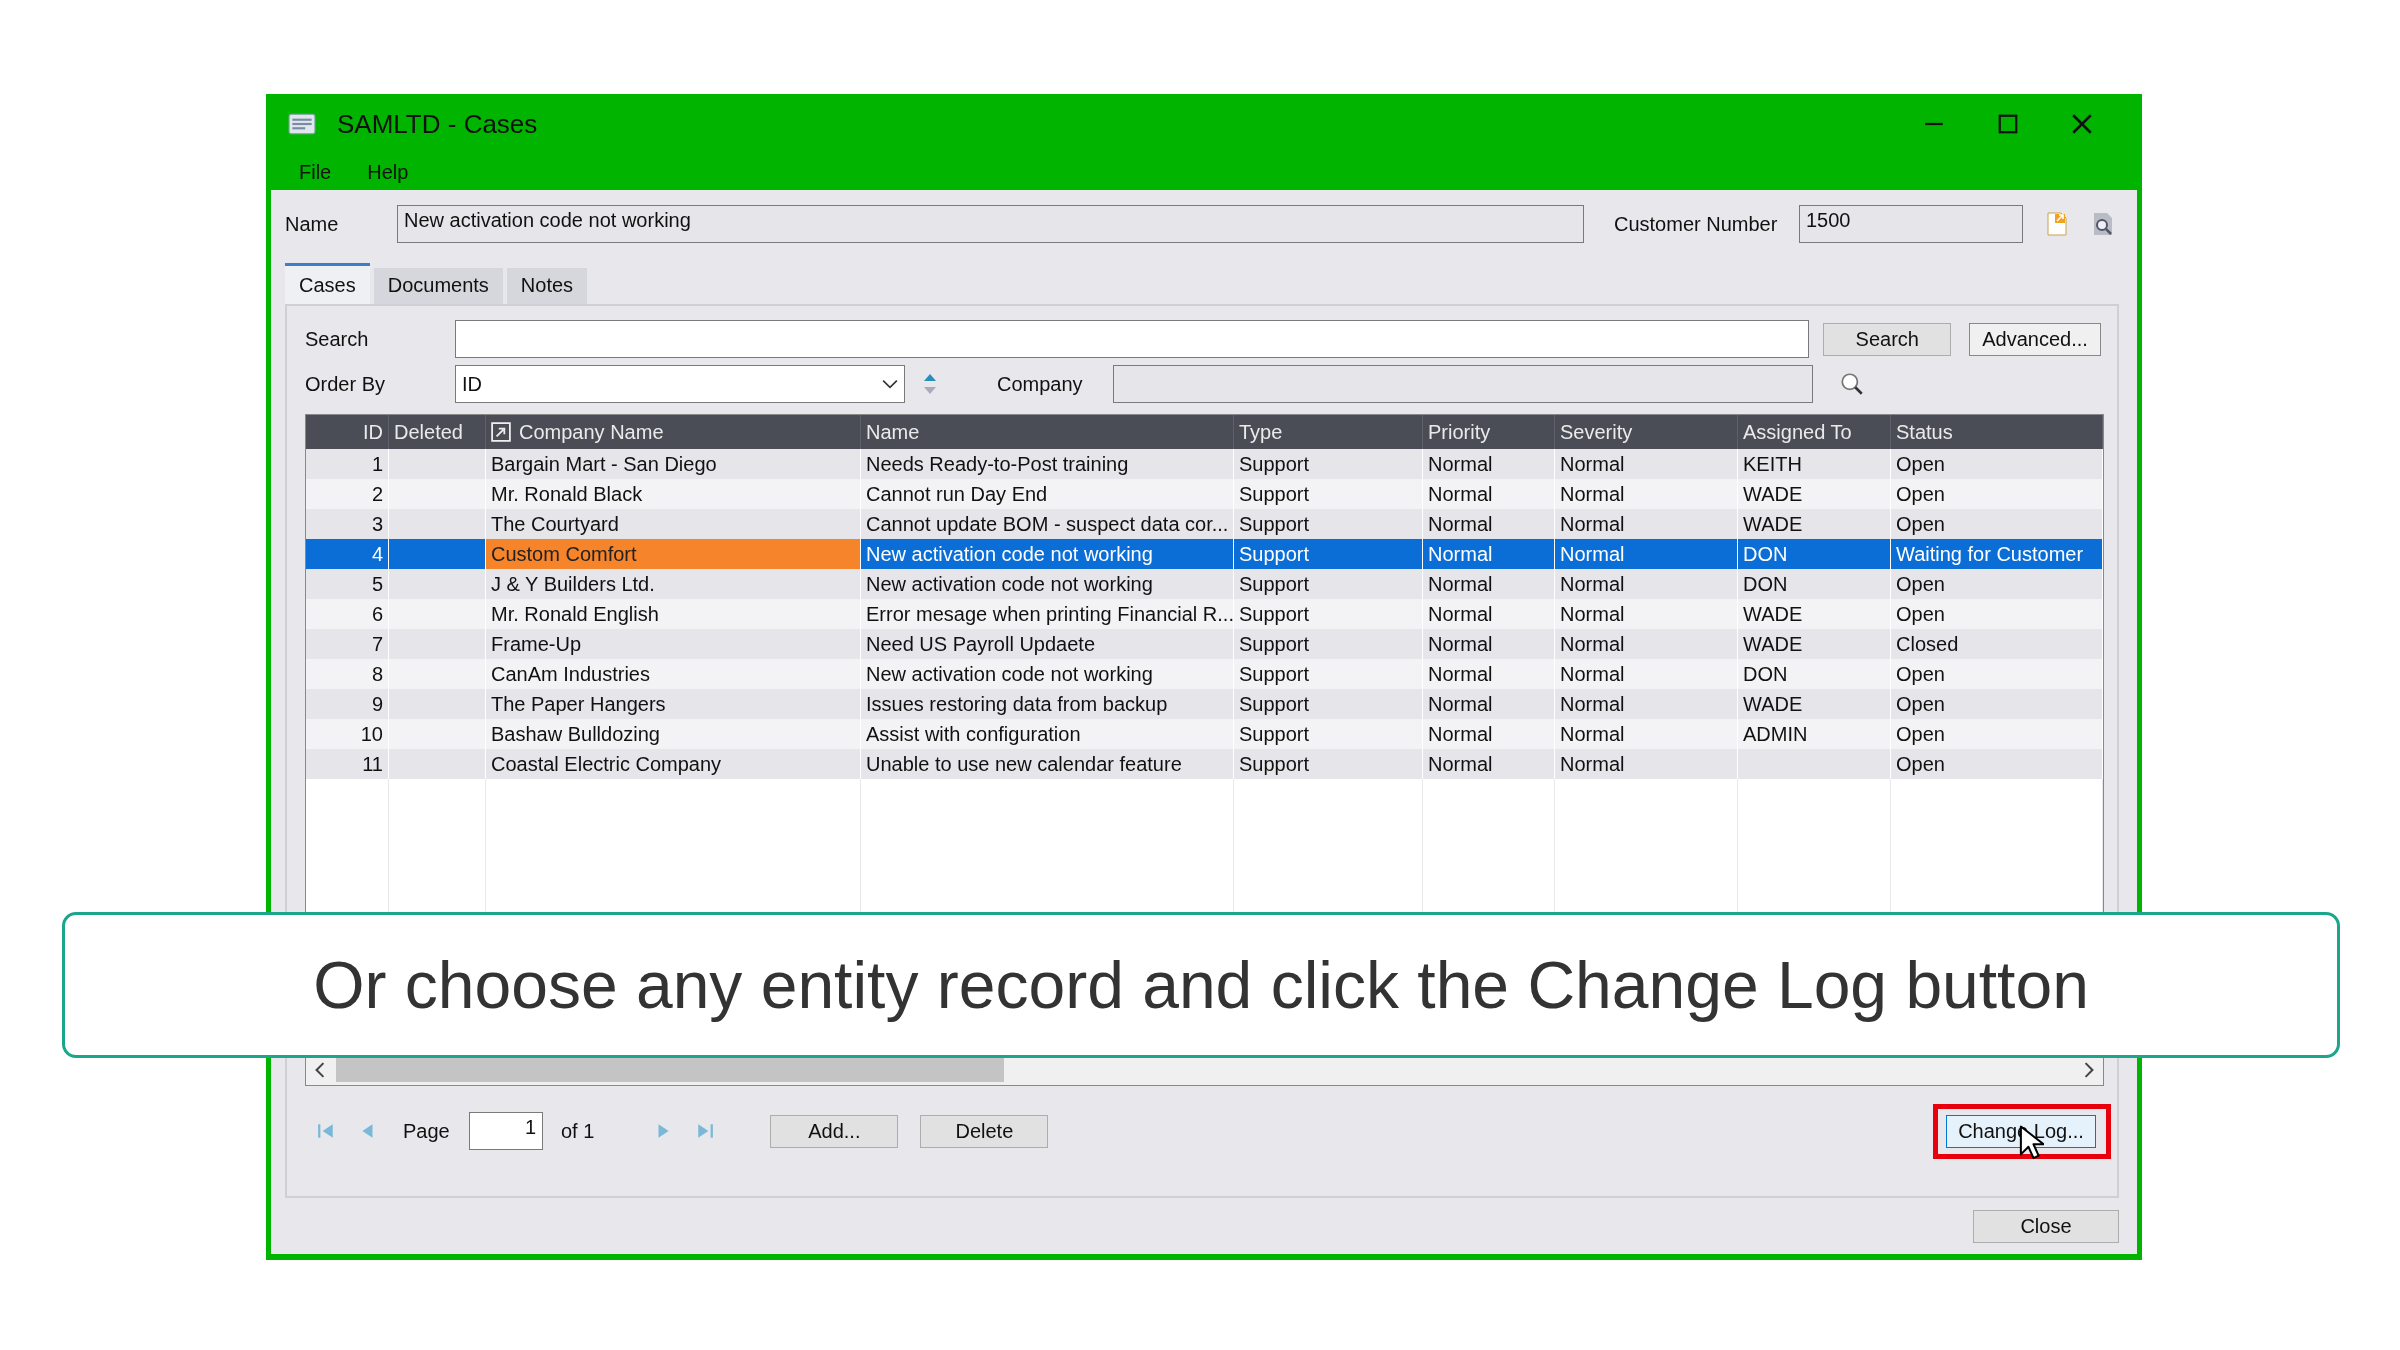 The image size is (2400, 1350). What do you see at coordinates (1852, 384) in the screenshot?
I see `search-icon` at bounding box center [1852, 384].